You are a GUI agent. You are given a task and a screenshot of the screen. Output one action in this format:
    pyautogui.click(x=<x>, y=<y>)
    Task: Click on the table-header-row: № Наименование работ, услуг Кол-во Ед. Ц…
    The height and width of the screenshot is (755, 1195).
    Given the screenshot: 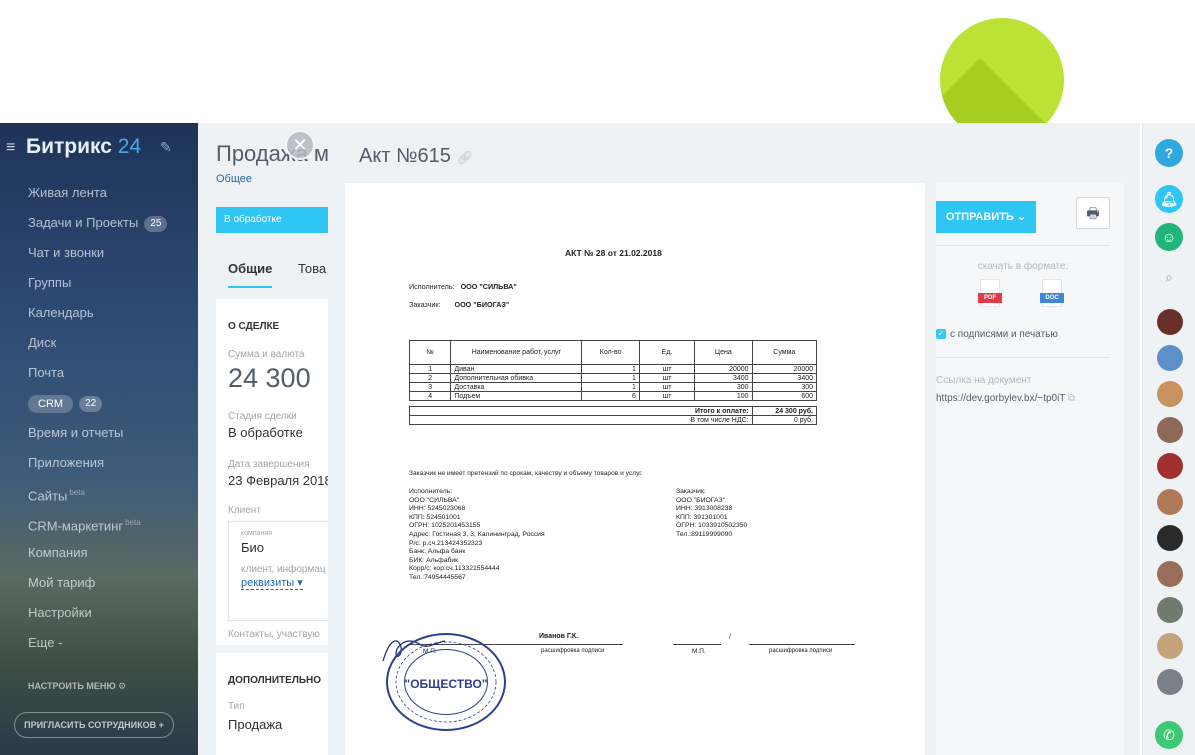 What is the action you would take?
    pyautogui.click(x=613, y=352)
    